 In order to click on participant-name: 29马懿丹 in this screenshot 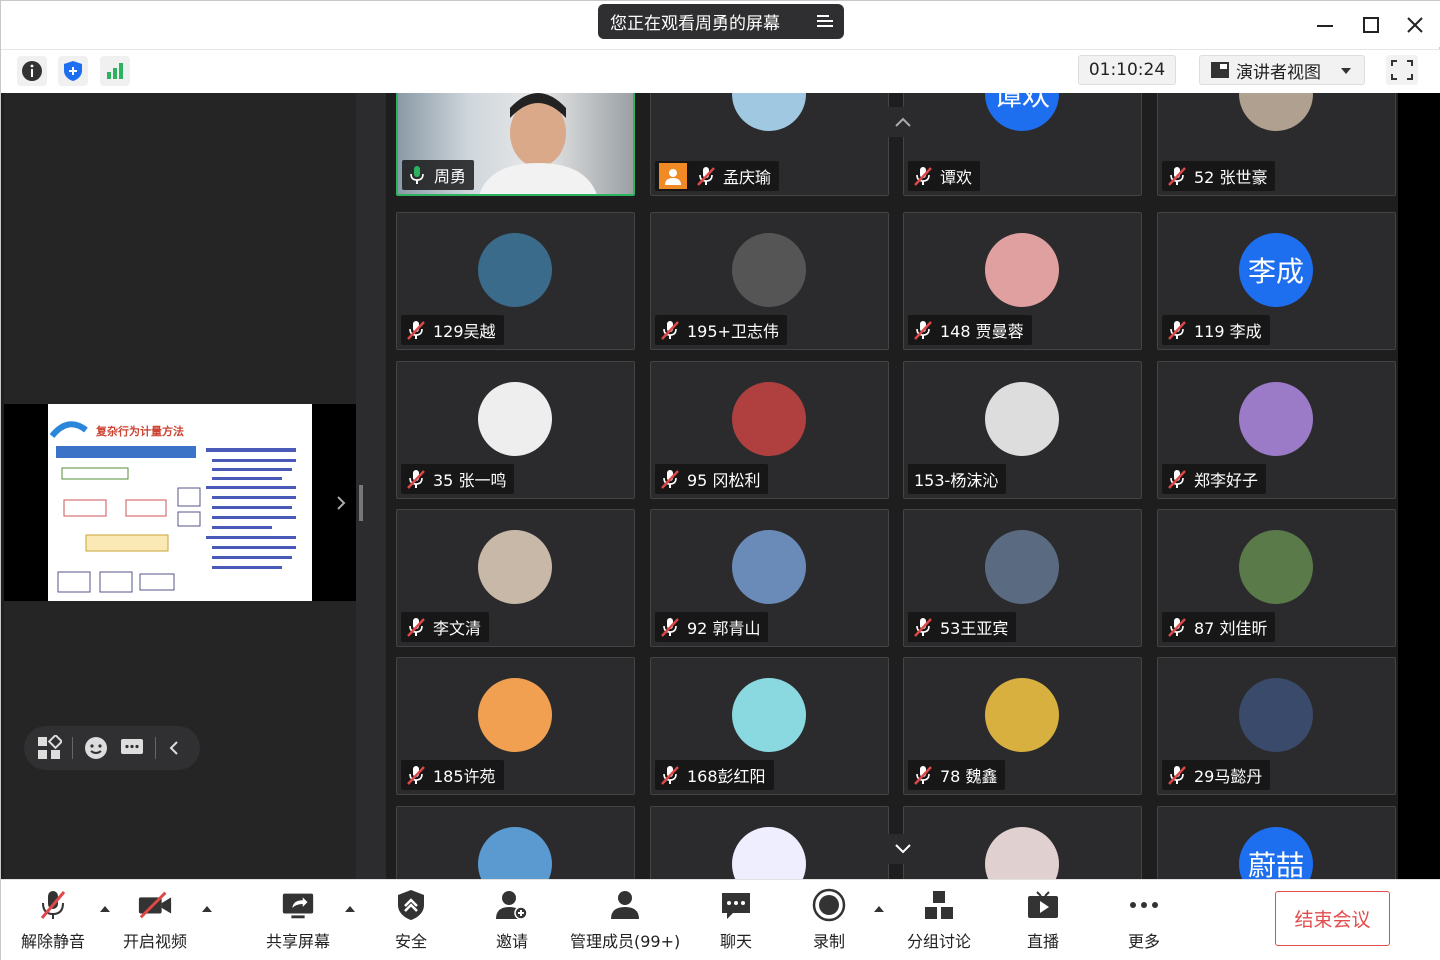, I will do `click(1228, 776)`.